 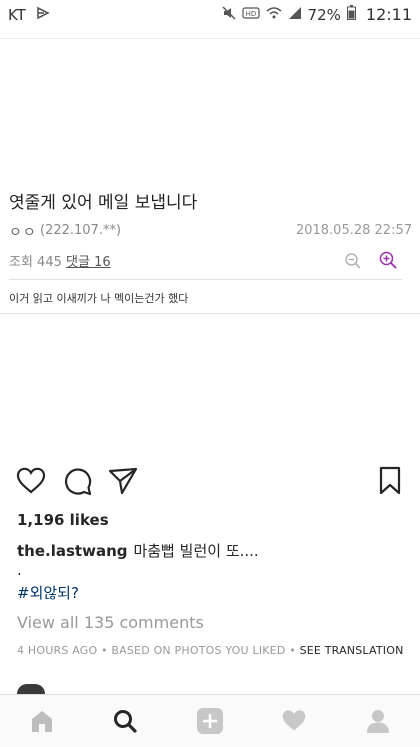 I want to click on zoom-in-icon, so click(x=388, y=260).